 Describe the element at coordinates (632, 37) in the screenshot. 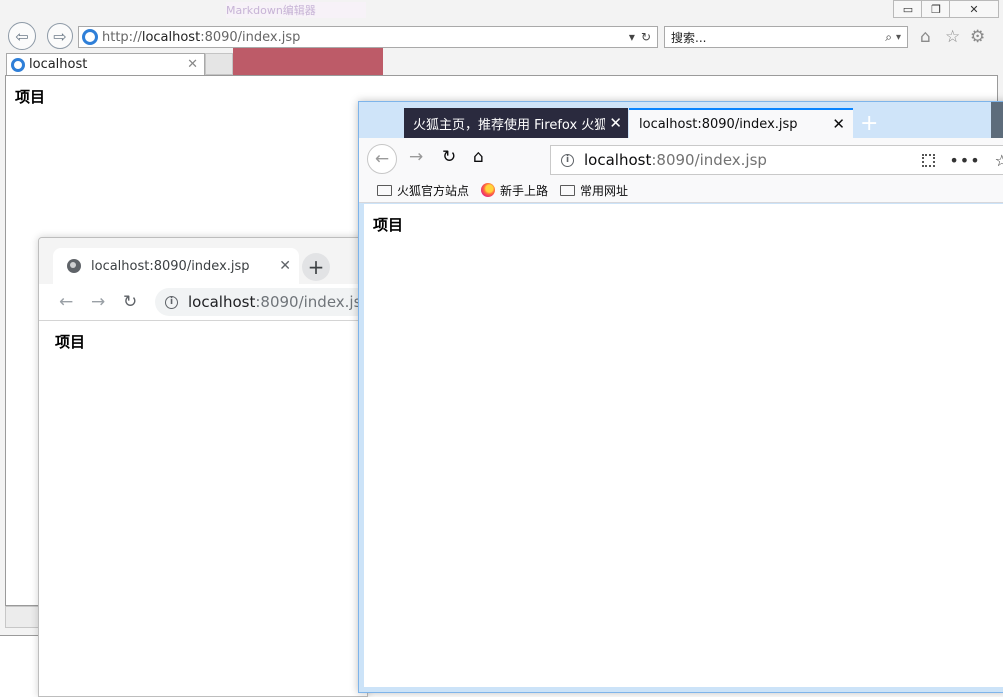

I see `dropdown-arrow-icon: ▾` at that location.